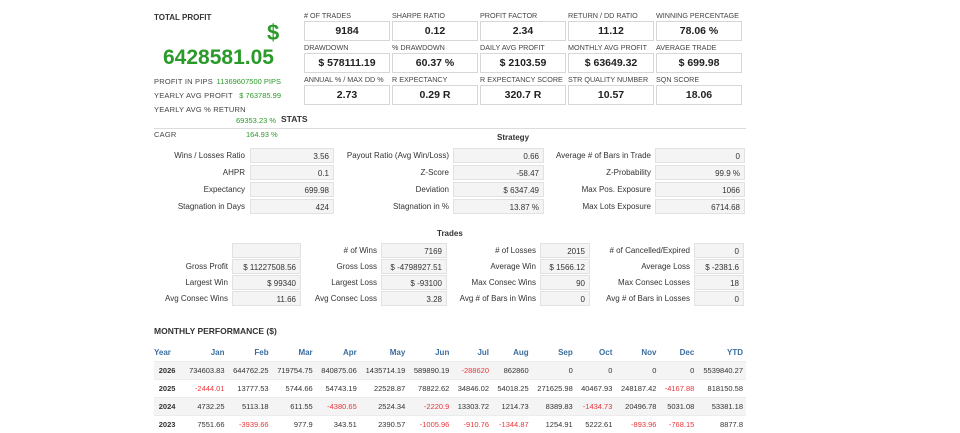 This screenshot has width=960, height=433. Describe the element at coordinates (719, 282) in the screenshot. I see `trade-value: 18` at that location.